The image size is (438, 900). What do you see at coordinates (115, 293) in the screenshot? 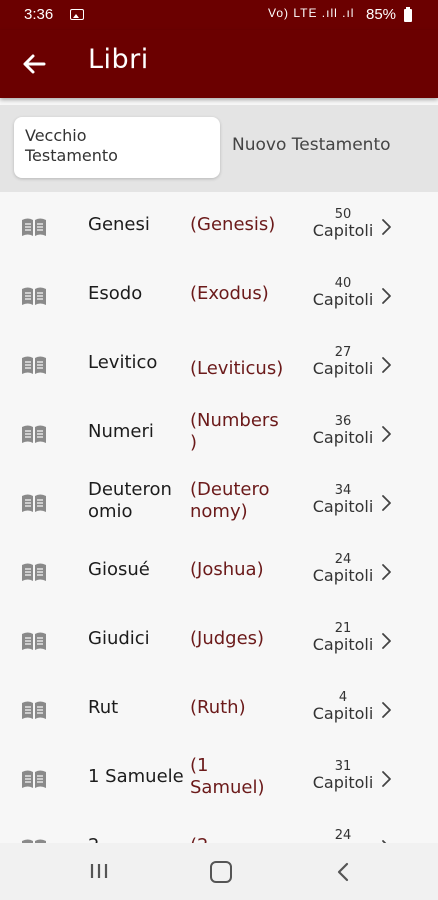
I see `book-name: Esodo` at bounding box center [115, 293].